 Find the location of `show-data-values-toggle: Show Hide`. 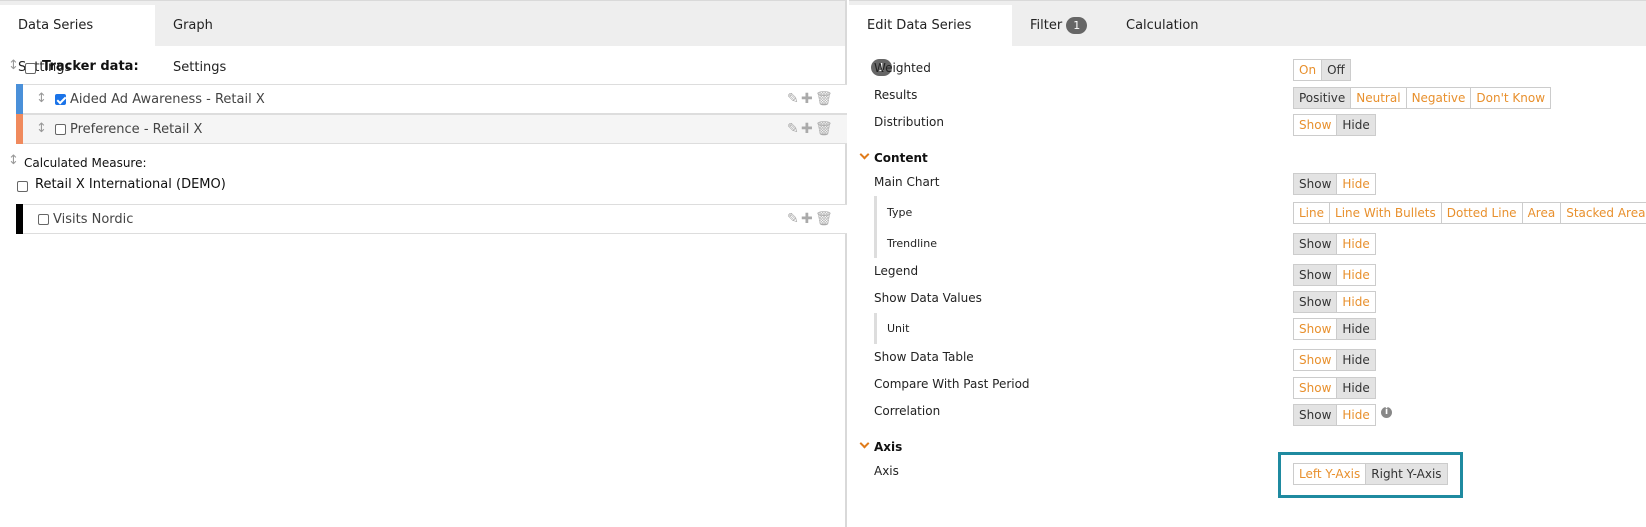

show-data-values-toggle: Show Hide is located at coordinates (1334, 302).